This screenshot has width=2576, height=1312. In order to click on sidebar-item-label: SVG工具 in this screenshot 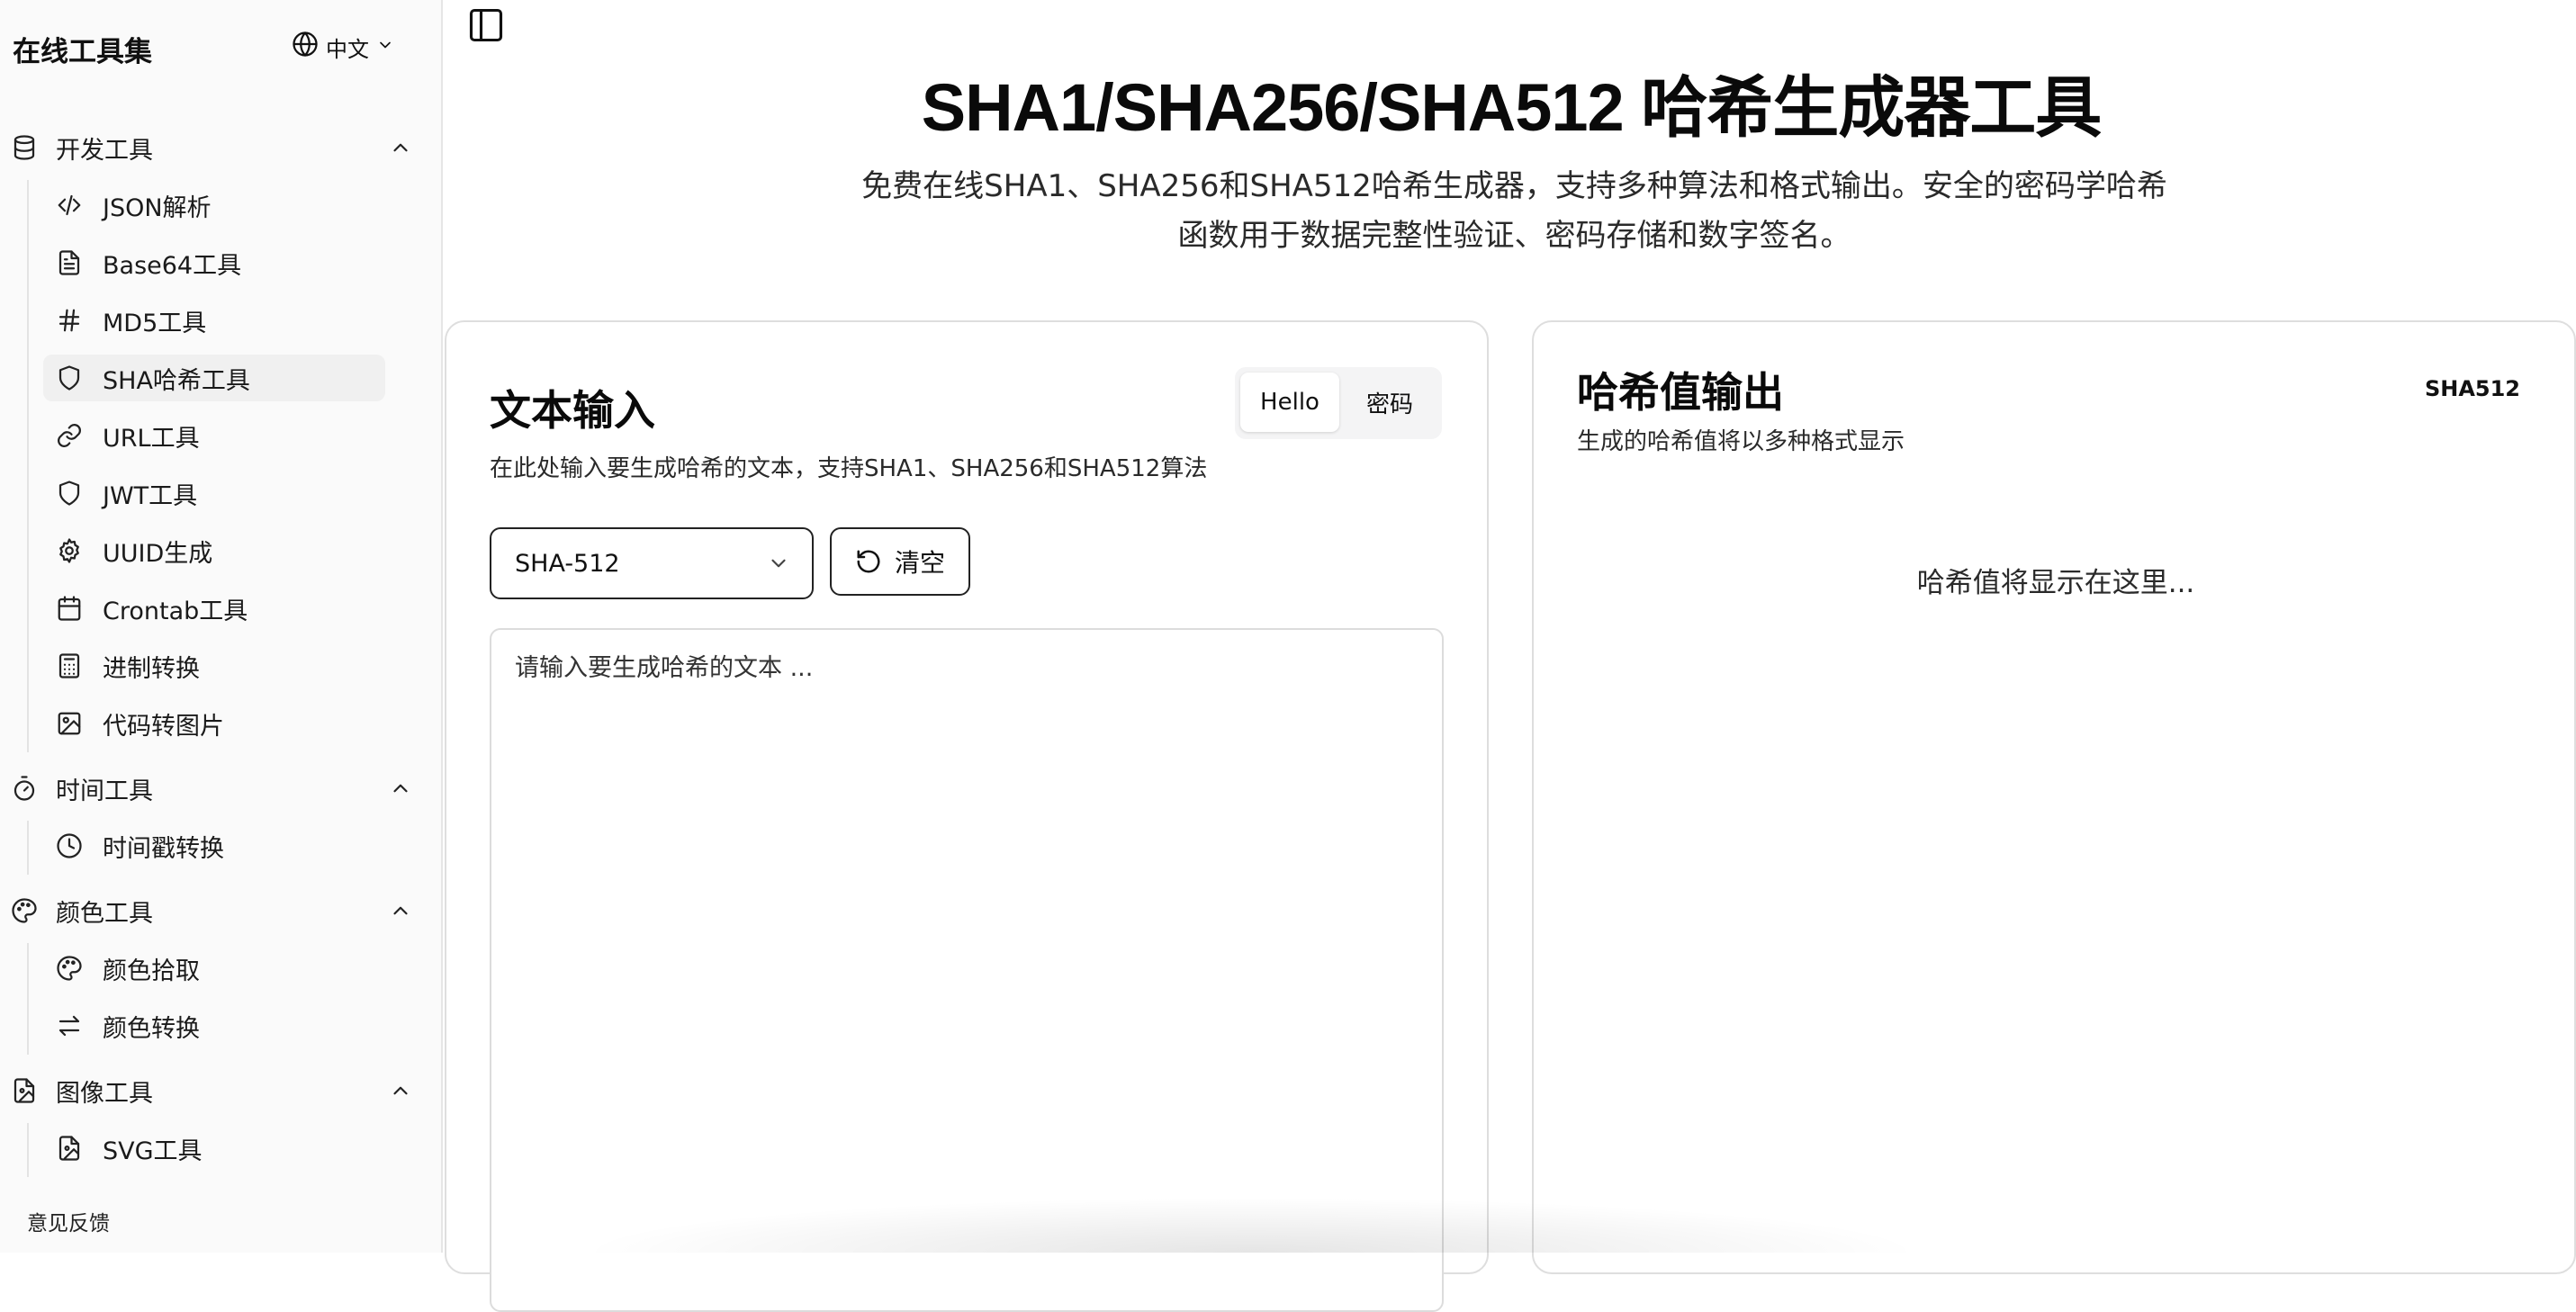, I will do `click(153, 1151)`.